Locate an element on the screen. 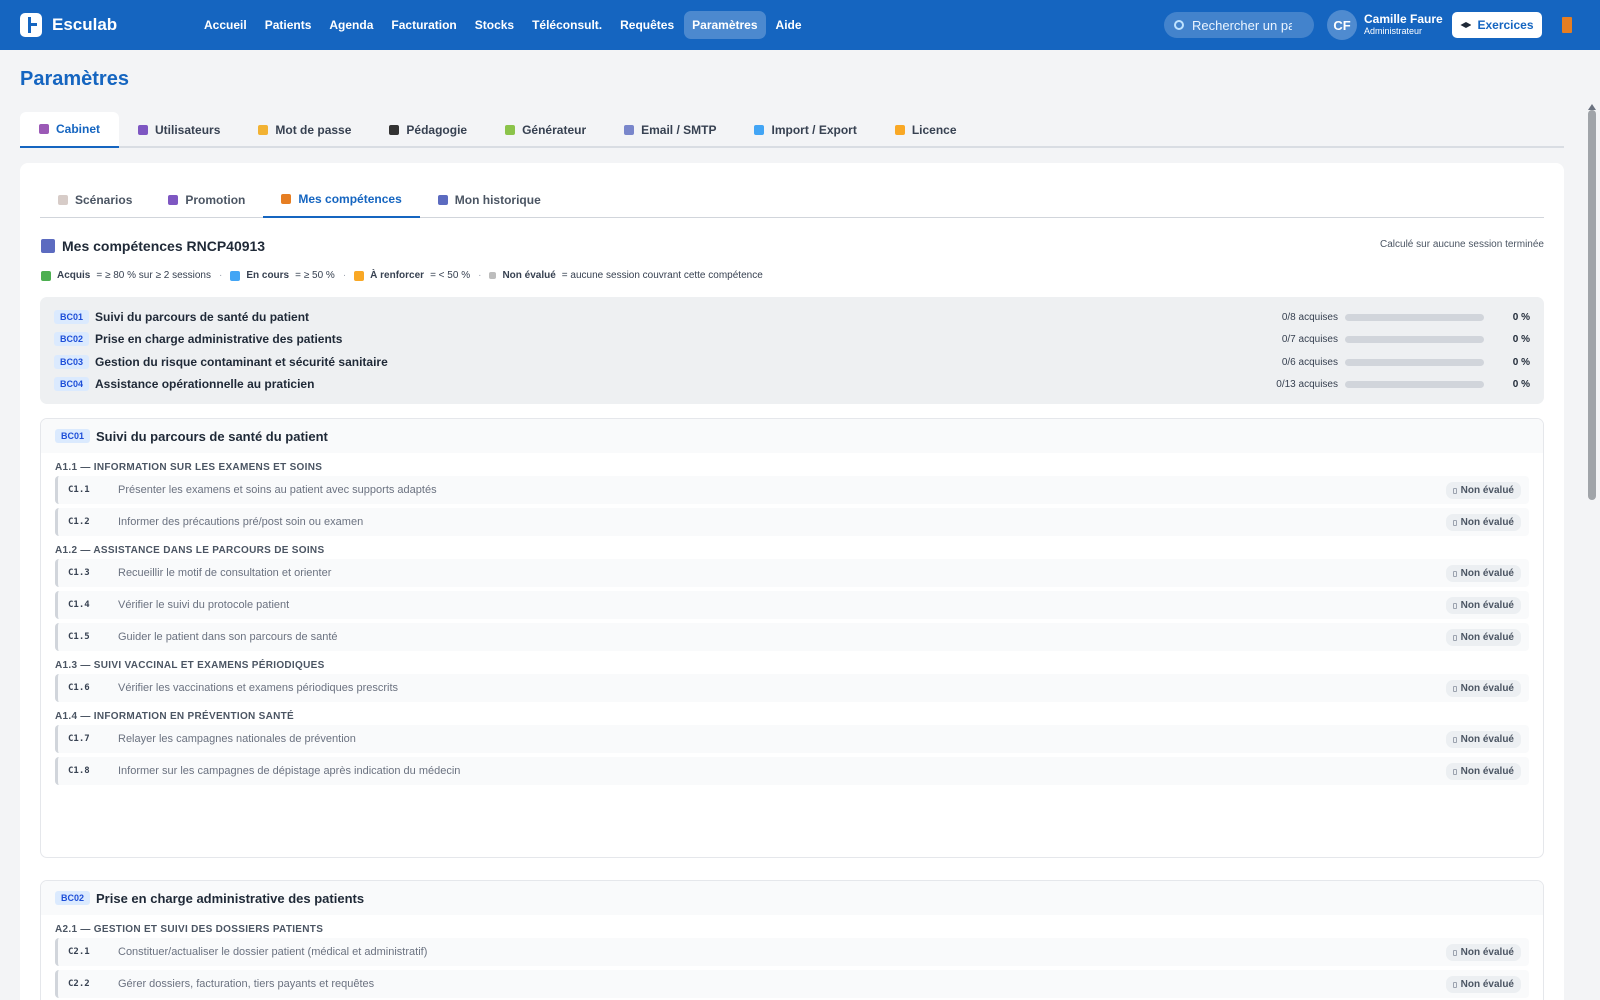  competence-code: C1.8 is located at coordinates (79, 771).